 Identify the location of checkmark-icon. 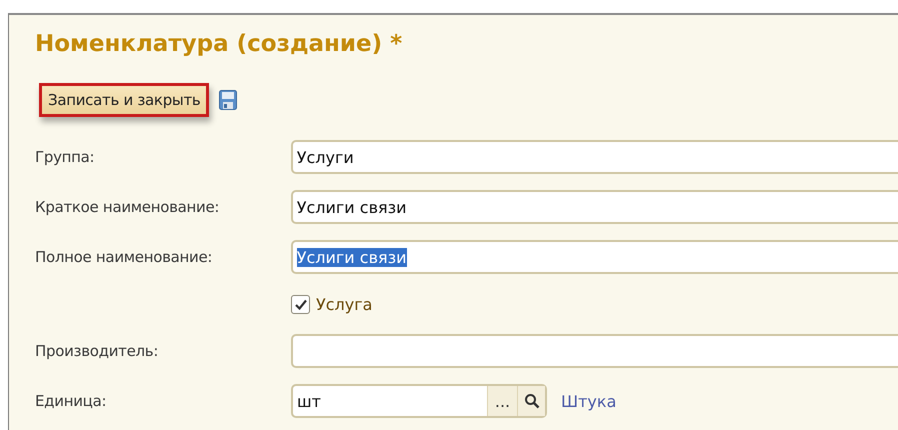
(300, 304).